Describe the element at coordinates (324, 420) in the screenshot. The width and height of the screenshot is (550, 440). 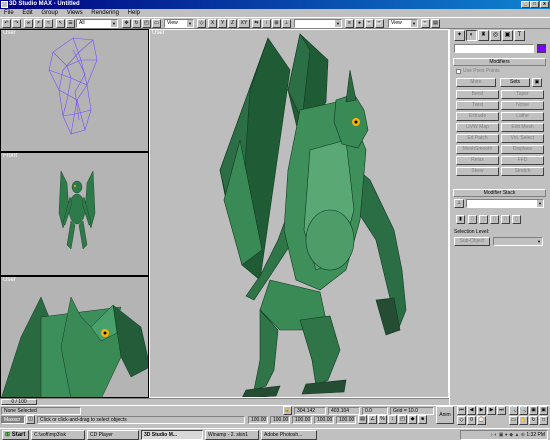
I see `spinner-4: 100.00` at that location.